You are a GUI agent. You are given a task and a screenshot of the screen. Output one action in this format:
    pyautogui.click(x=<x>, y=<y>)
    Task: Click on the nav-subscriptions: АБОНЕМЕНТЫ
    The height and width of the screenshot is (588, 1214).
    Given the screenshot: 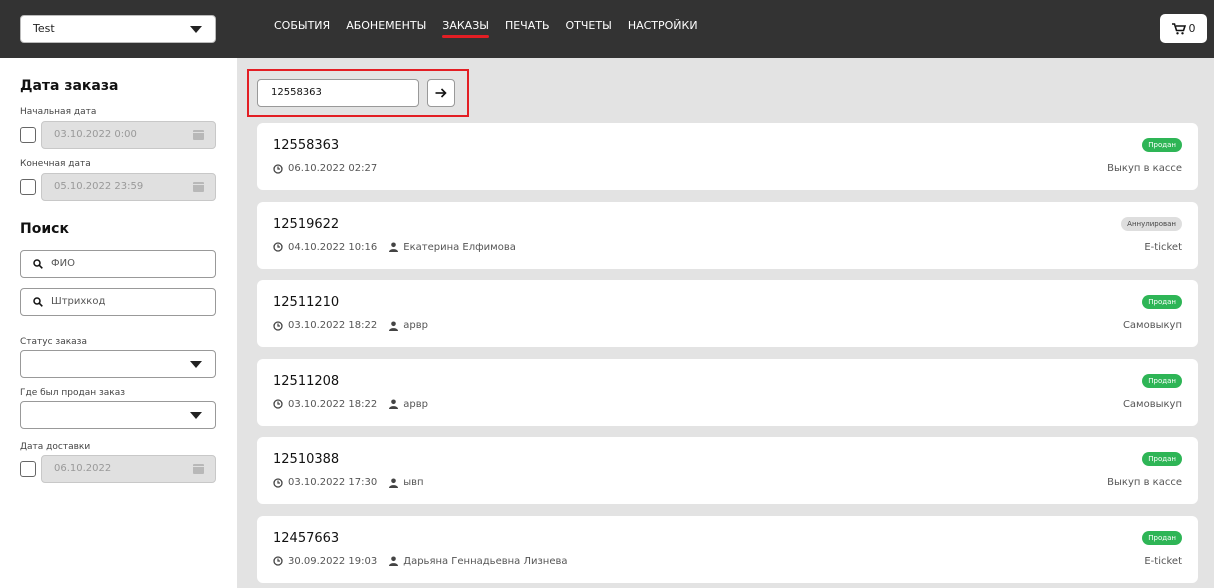 What is the action you would take?
    pyautogui.click(x=386, y=27)
    